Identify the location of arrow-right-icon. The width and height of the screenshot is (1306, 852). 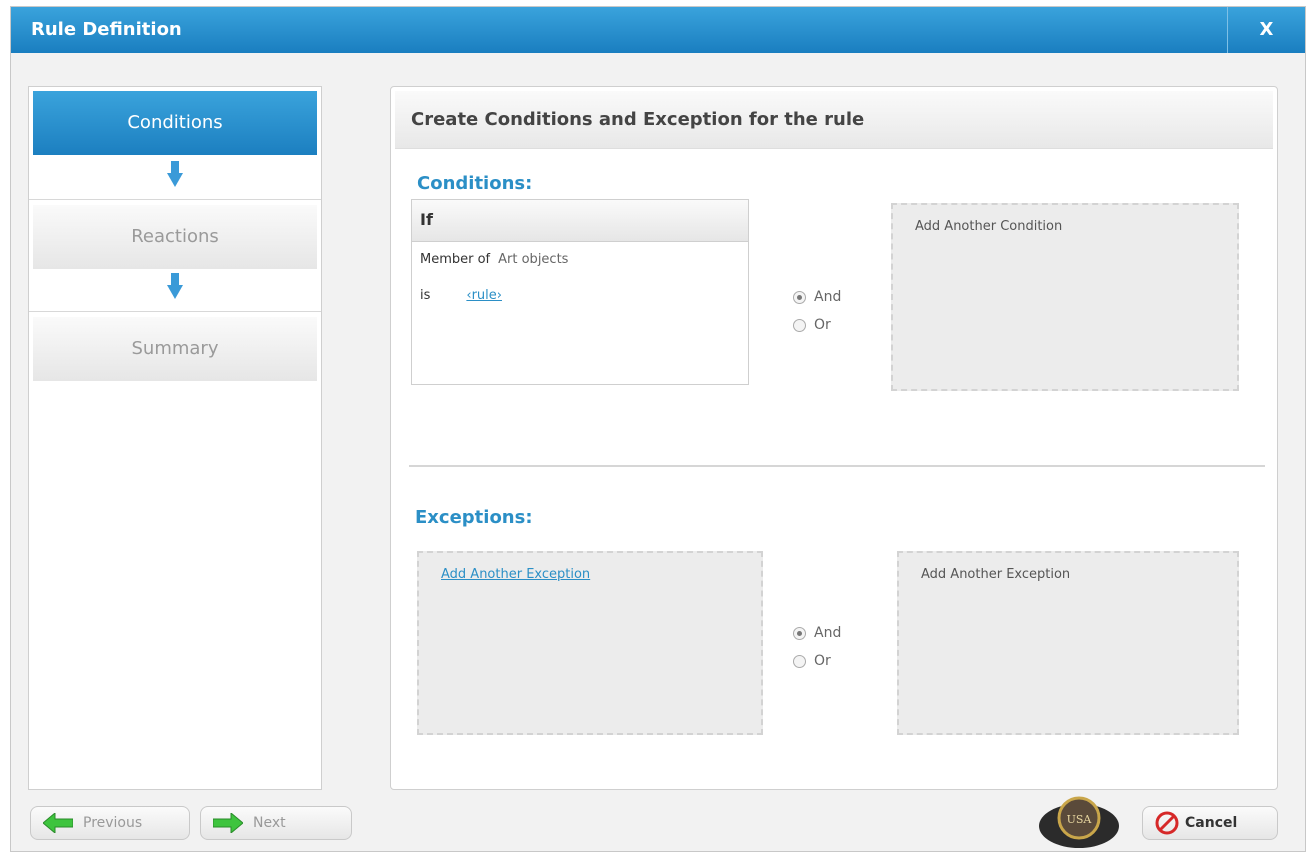
(228, 823).